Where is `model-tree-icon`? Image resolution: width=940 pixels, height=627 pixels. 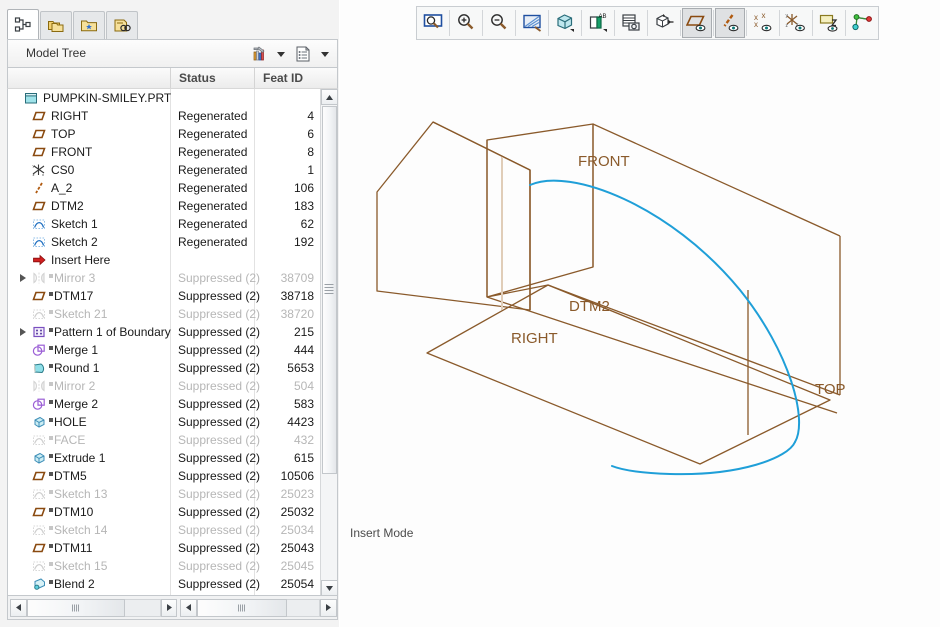 model-tree-icon is located at coordinates (22, 24).